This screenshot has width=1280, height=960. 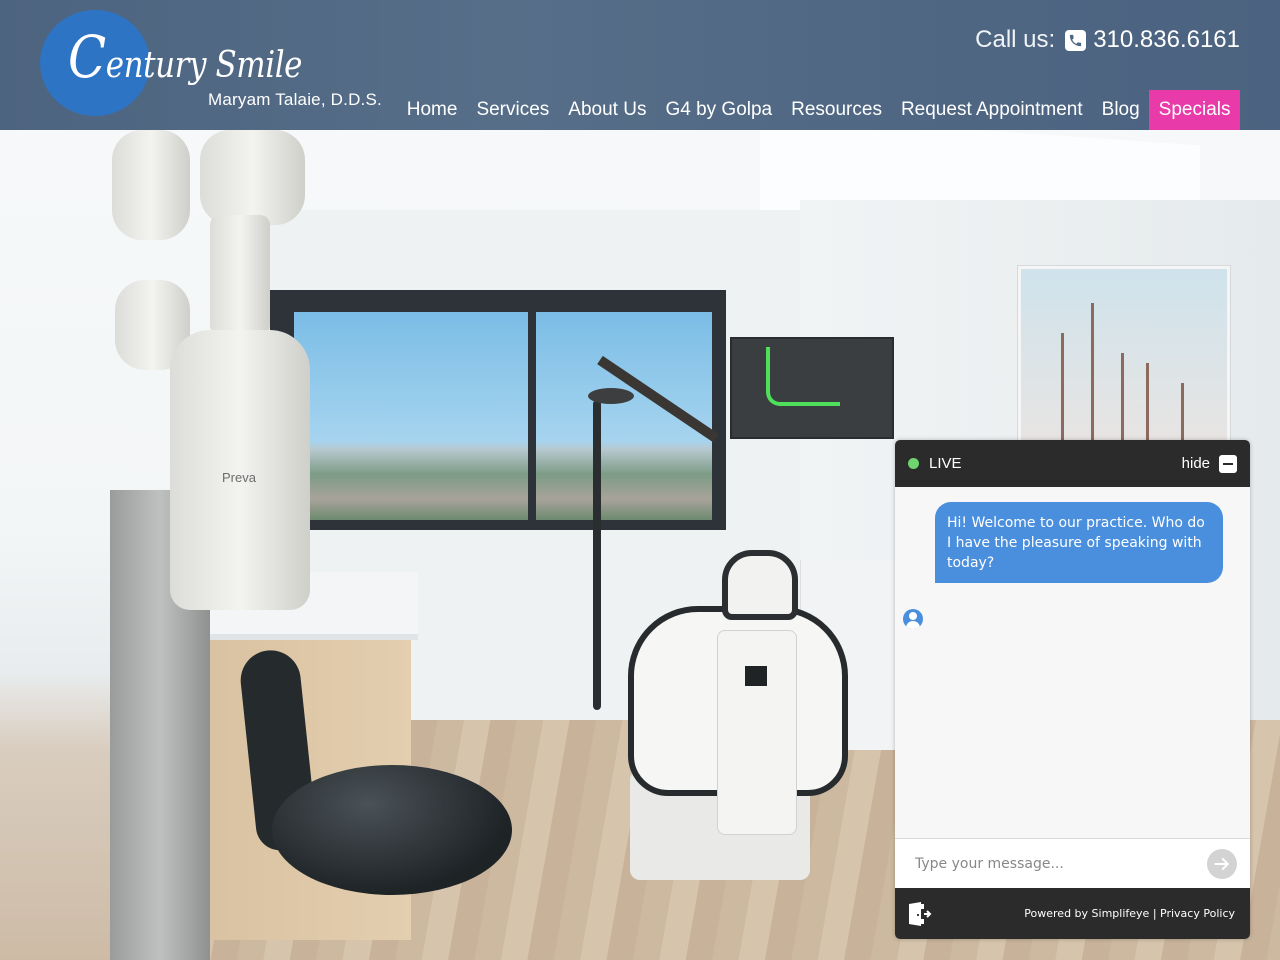 What do you see at coordinates (1197, 913) in the screenshot?
I see `privacy-policy-link: Privacy Policy` at bounding box center [1197, 913].